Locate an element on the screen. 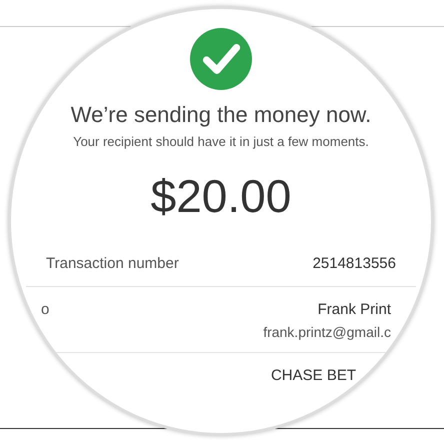 The width and height of the screenshot is (444, 442). confirmation-message: Your recipient should have it in just a few moments. is located at coordinates (221, 141).